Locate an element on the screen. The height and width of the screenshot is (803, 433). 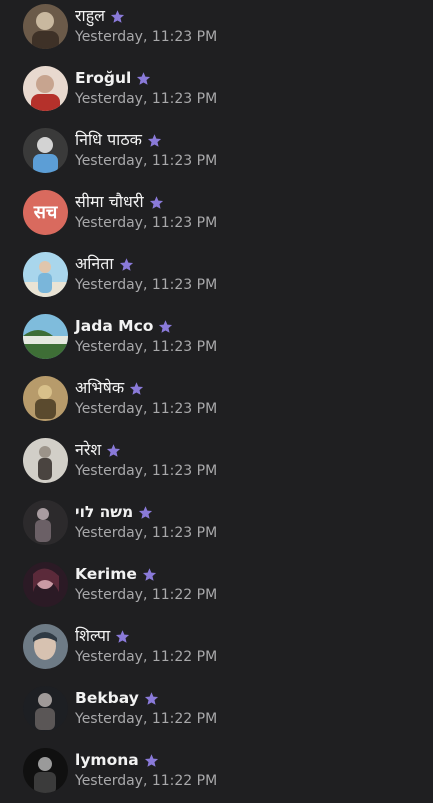
contact-row: Eroğul Yesterday, 11:23 PM is located at coordinates (216, 93).